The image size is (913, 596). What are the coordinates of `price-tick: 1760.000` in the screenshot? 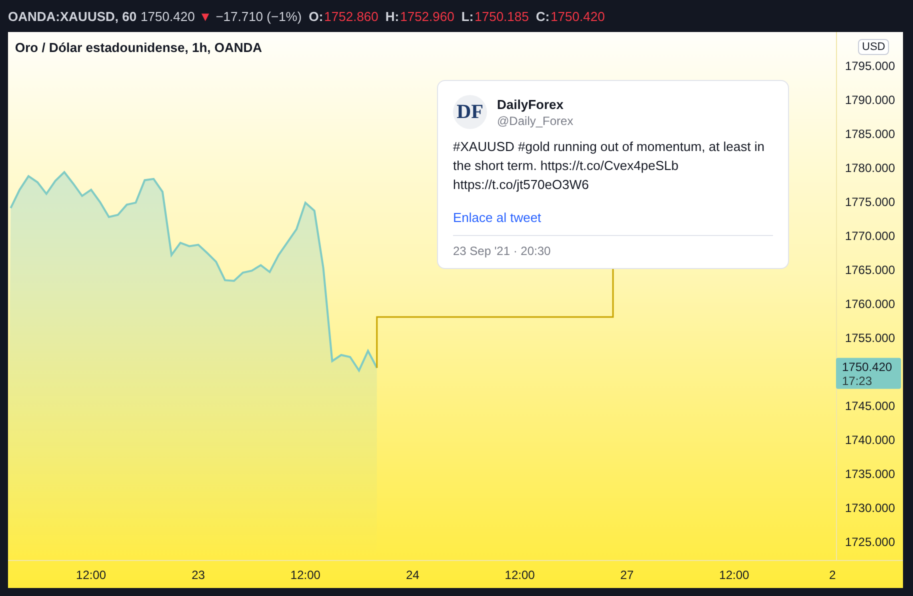 It's located at (869, 304).